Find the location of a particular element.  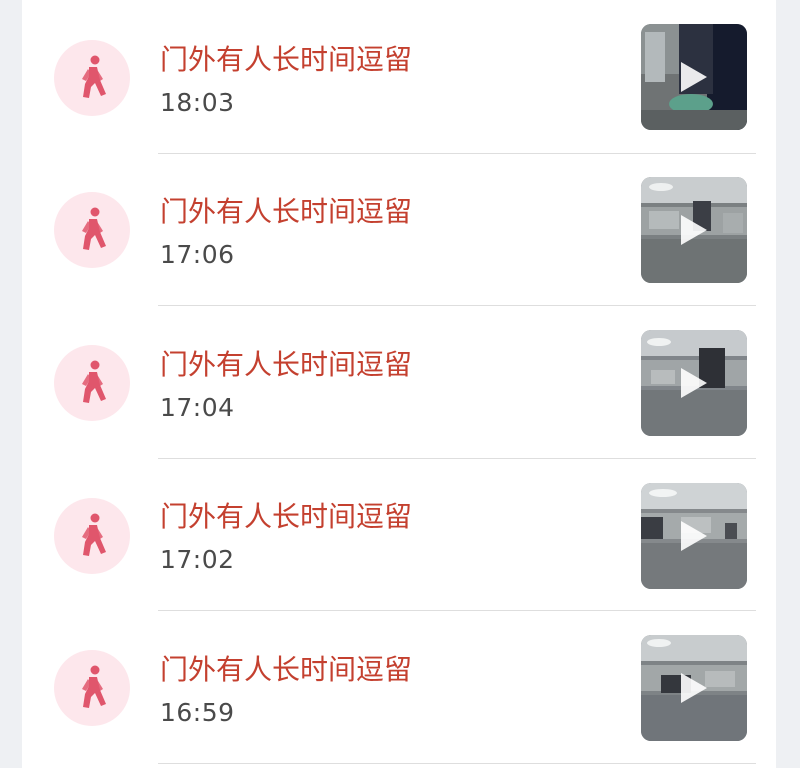

event-time: 17:02 is located at coordinates (197, 559).